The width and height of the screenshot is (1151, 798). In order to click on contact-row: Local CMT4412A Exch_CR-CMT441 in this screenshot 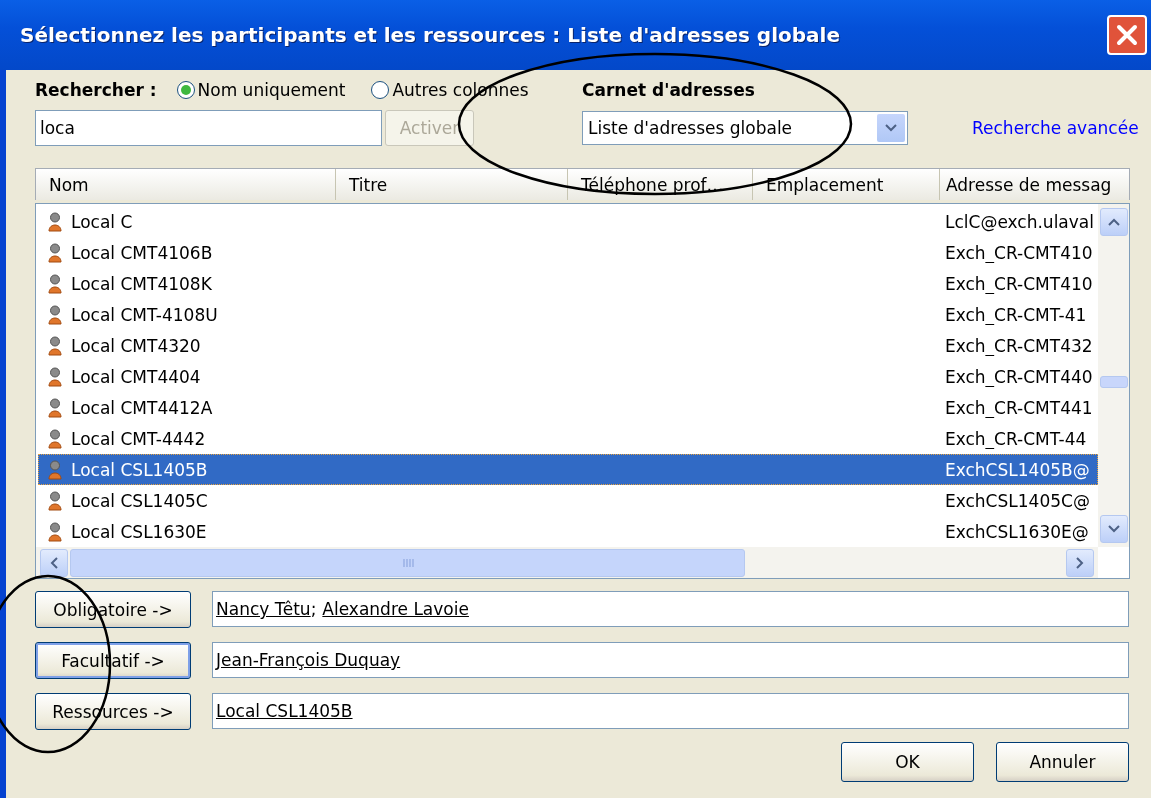, I will do `click(568, 407)`.